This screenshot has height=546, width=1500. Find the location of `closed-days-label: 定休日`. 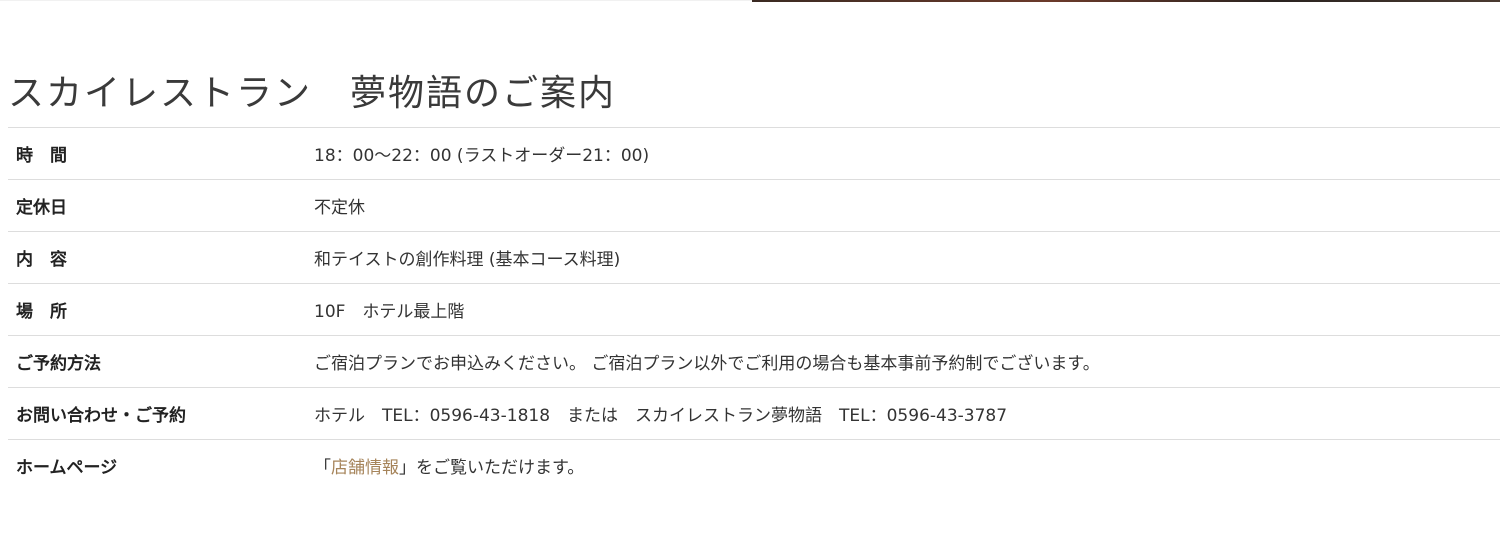

closed-days-label: 定休日 is located at coordinates (41, 208).